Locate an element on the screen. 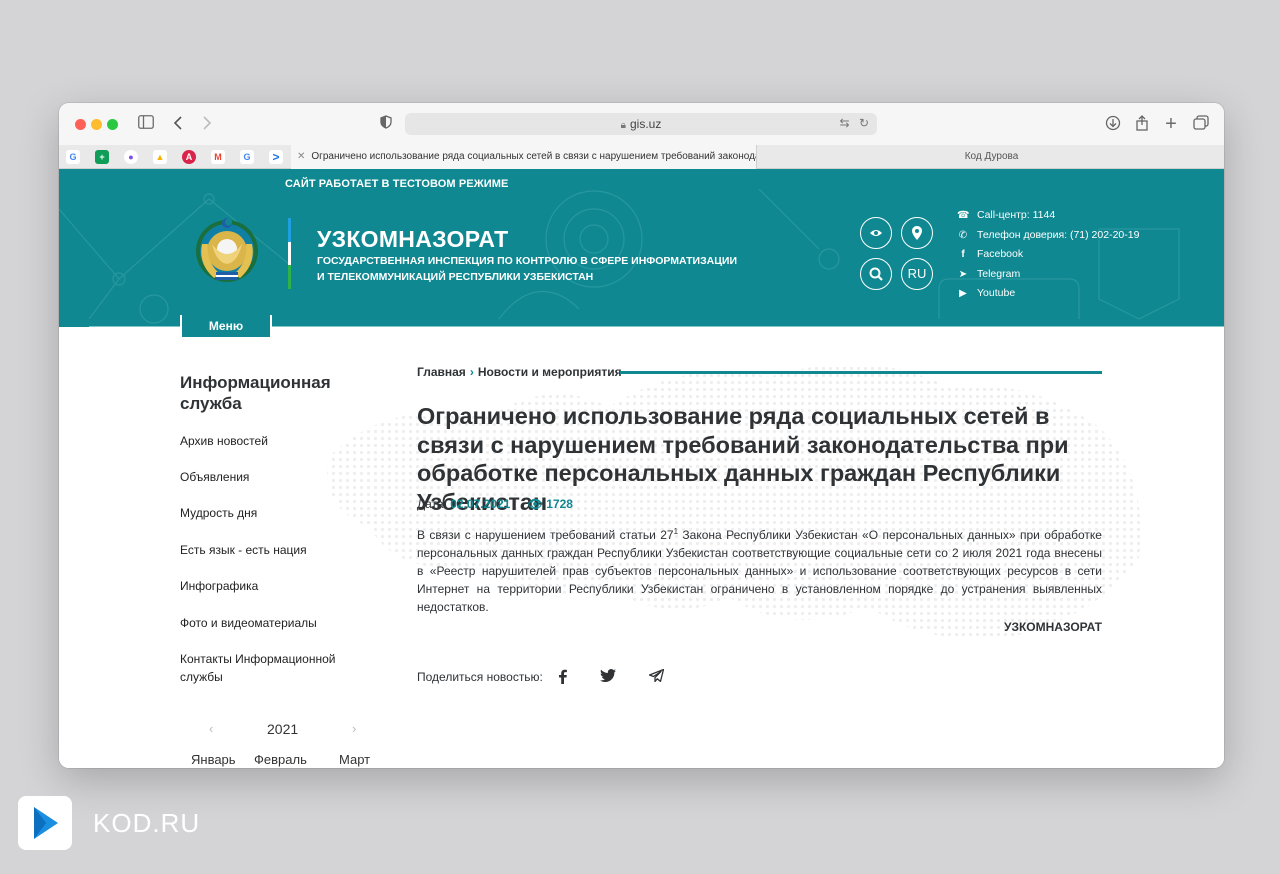 The width and height of the screenshot is (1280, 874). new-tab-icon: + is located at coordinates (1171, 124).